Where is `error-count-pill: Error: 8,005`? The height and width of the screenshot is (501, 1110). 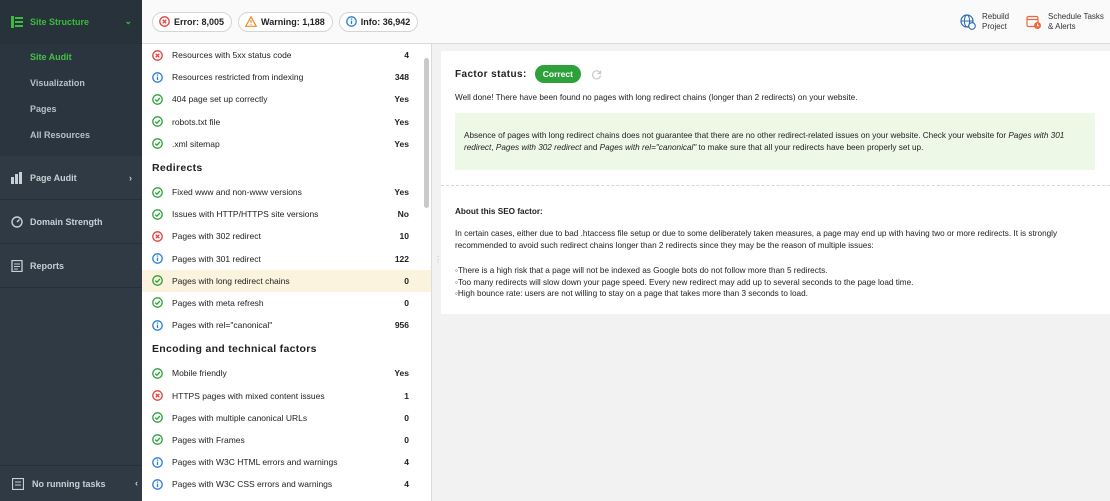
error-count-pill: Error: 8,005 is located at coordinates (192, 21).